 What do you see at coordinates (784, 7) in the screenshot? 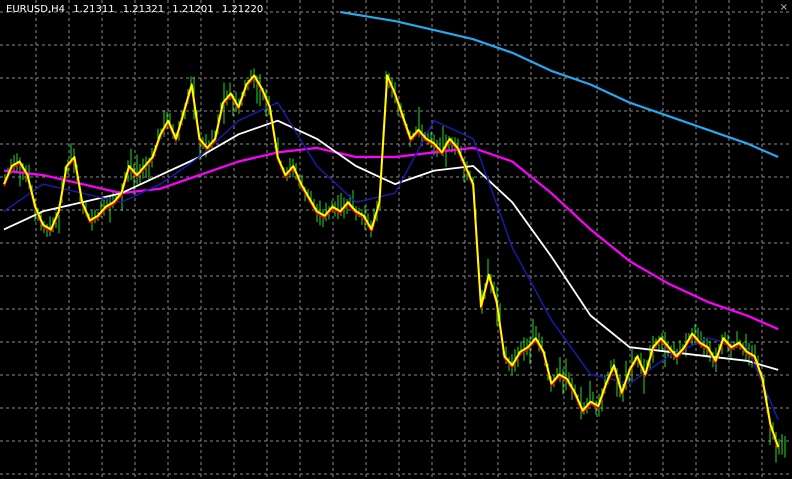
I see `close-icon: ×` at bounding box center [784, 7].